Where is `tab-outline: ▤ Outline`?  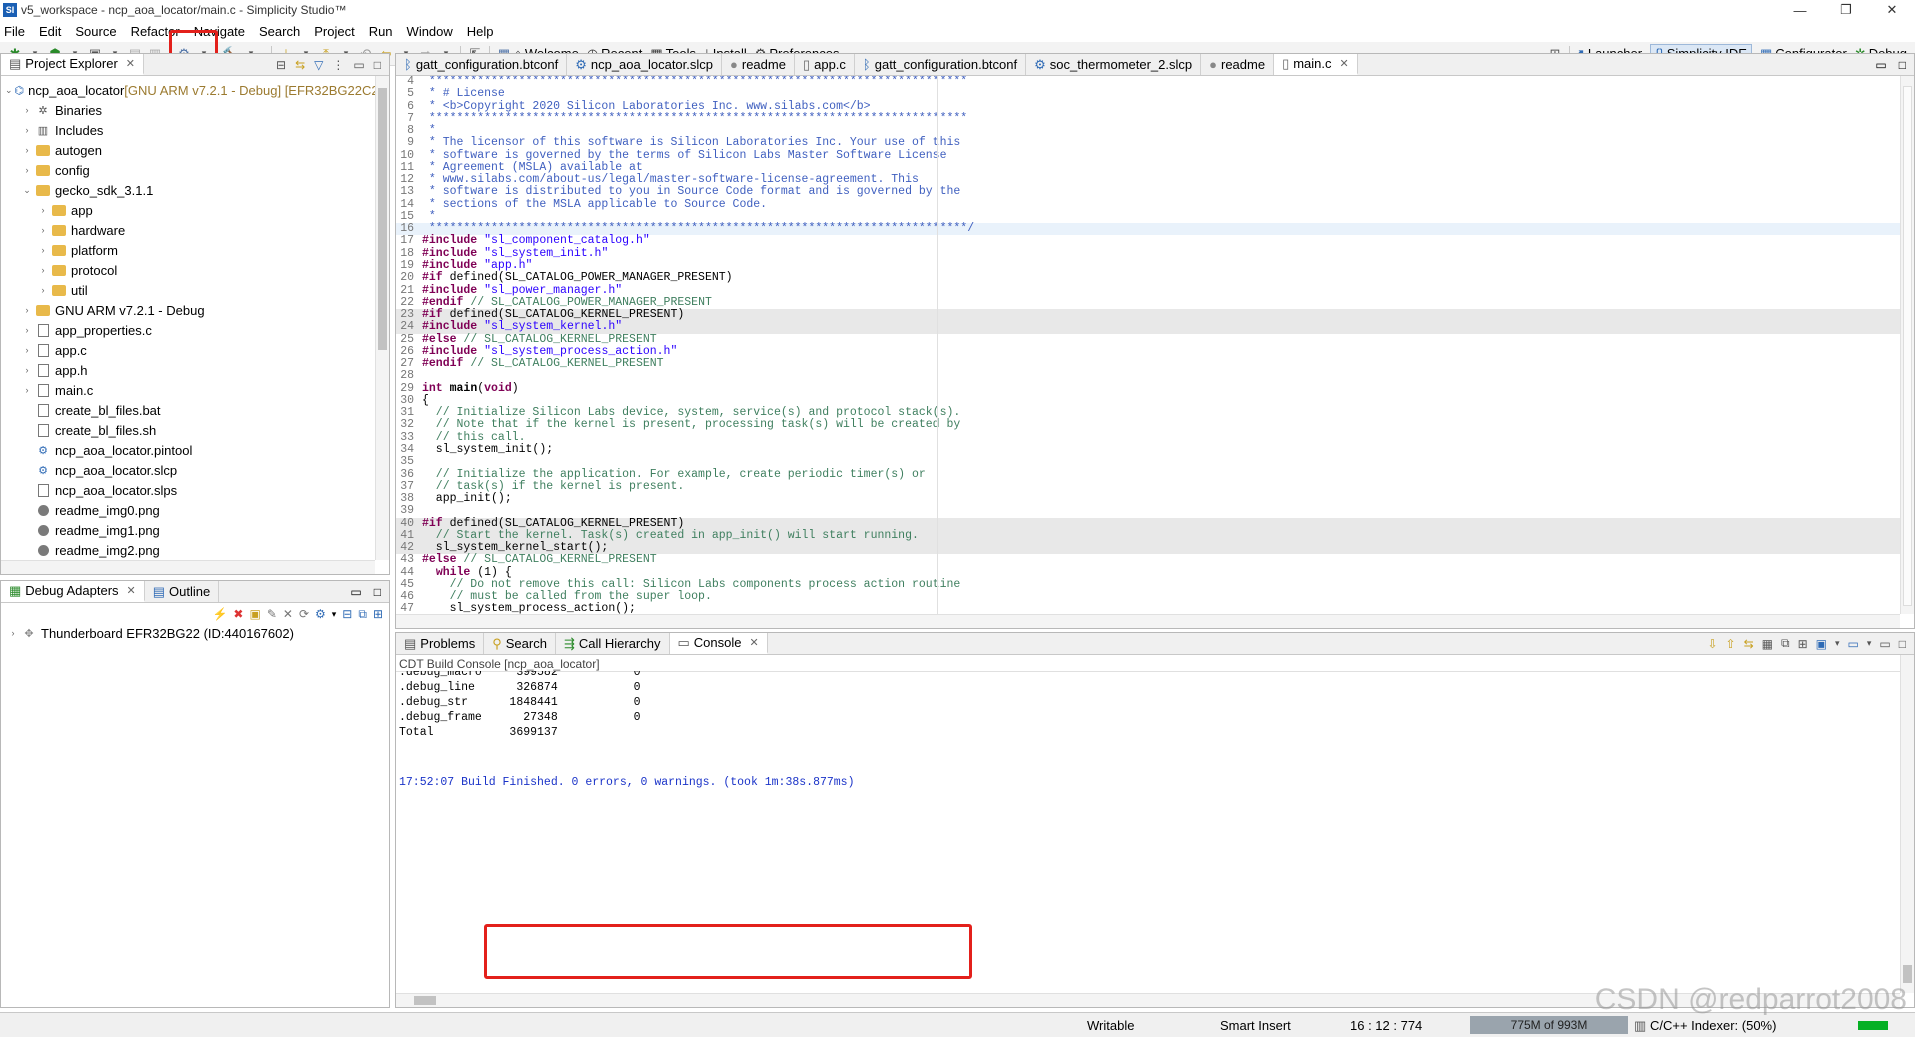
tab-outline: ▤ Outline is located at coordinates (182, 591).